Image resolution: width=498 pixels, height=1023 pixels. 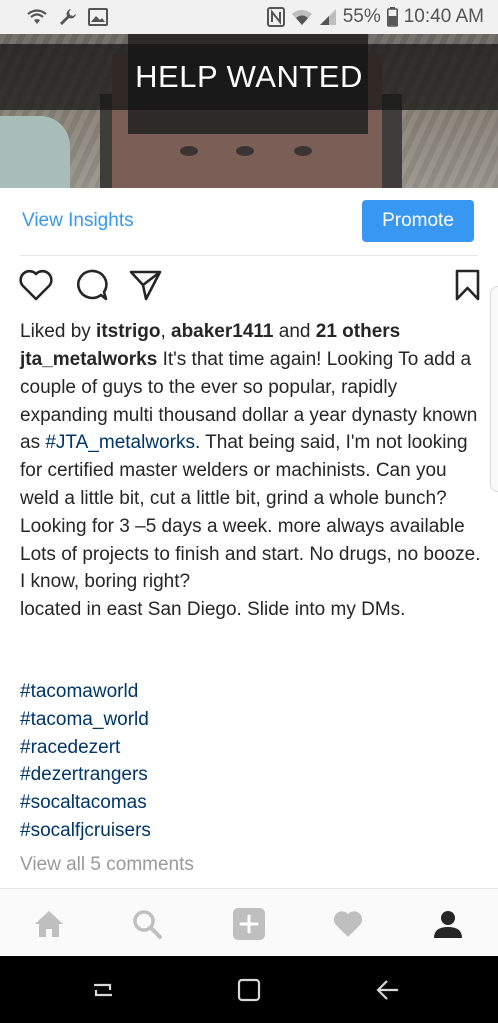 What do you see at coordinates (49, 924) in the screenshot?
I see `home-icon` at bounding box center [49, 924].